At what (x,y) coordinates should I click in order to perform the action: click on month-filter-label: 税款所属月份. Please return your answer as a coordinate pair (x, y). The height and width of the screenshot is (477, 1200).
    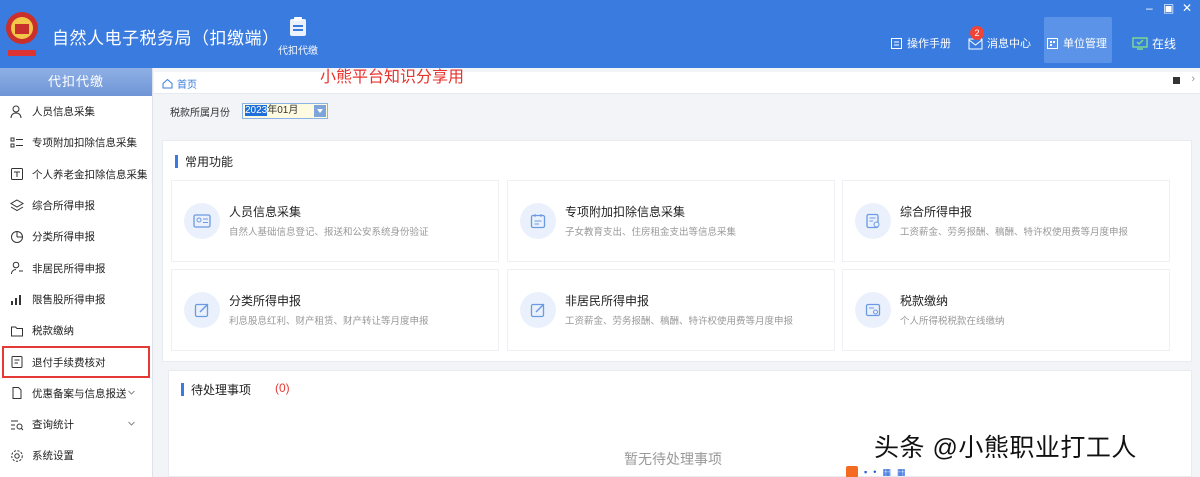
    Looking at the image, I should click on (200, 113).